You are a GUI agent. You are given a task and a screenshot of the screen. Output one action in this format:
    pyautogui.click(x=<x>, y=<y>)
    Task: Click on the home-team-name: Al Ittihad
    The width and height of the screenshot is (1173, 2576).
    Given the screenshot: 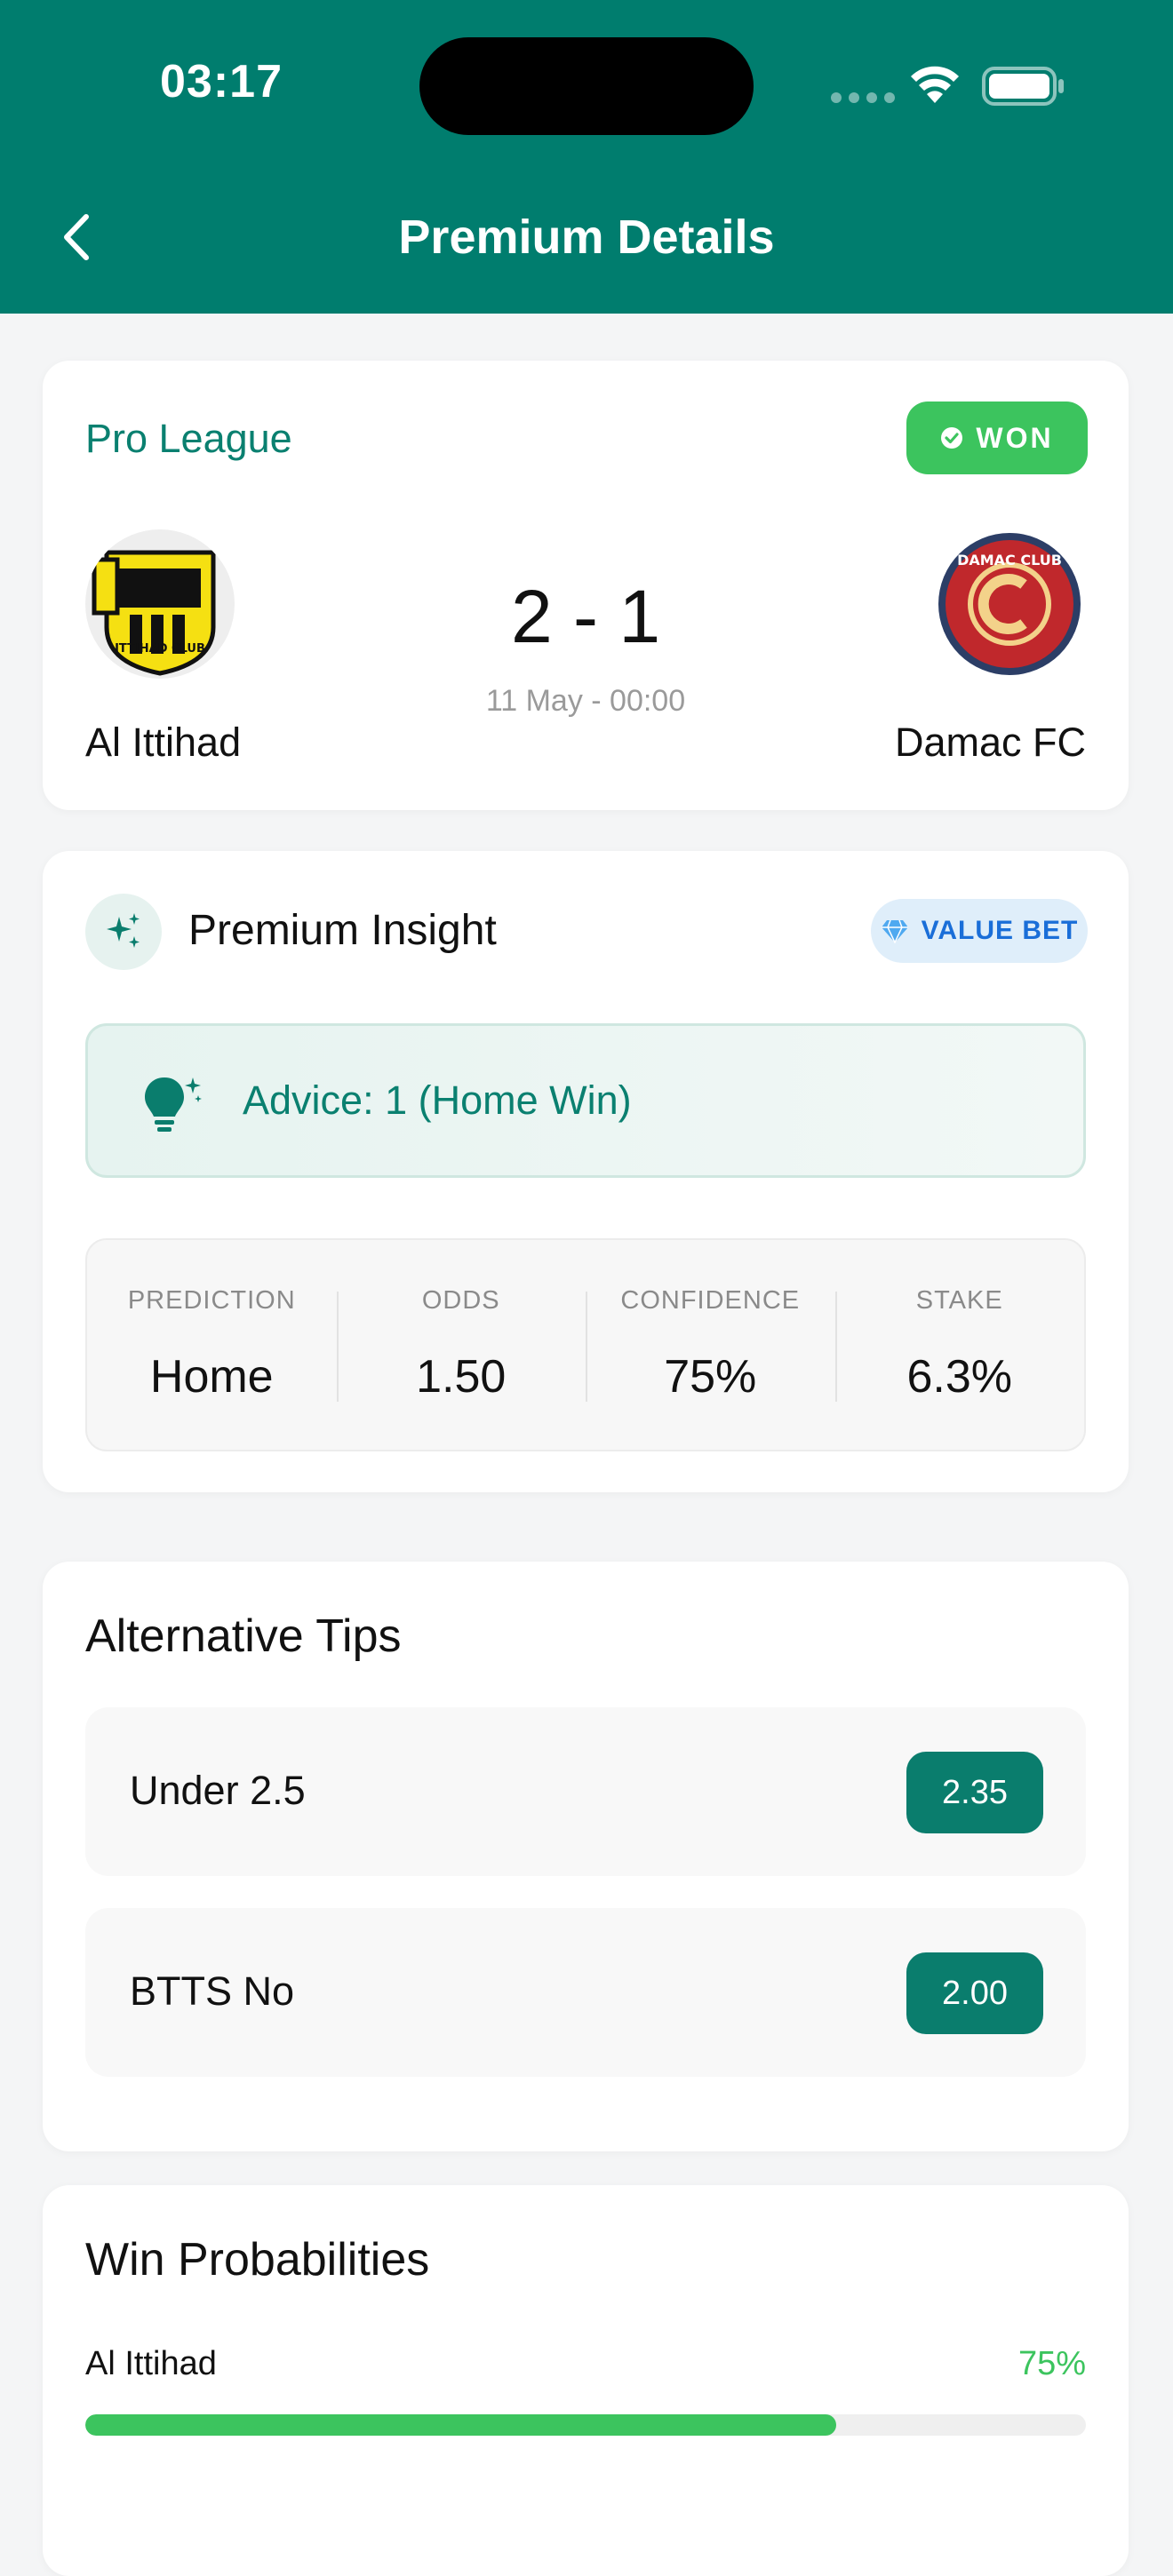 What is the action you would take?
    pyautogui.click(x=163, y=742)
    